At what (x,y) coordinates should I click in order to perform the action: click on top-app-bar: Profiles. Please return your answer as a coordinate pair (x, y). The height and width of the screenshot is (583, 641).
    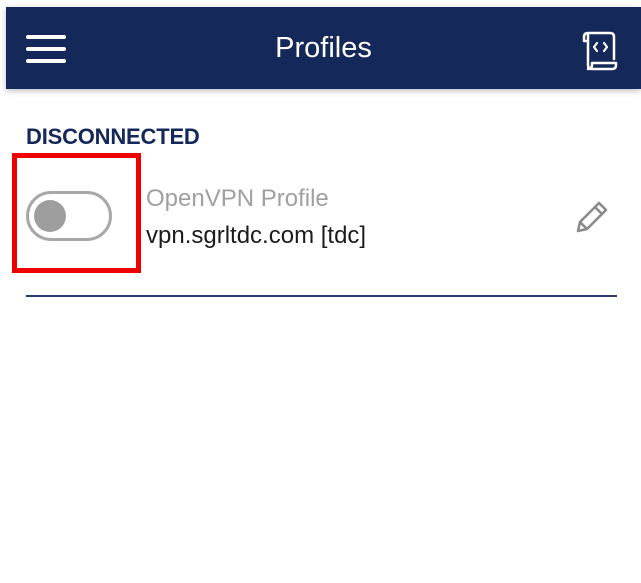
    Looking at the image, I should click on (323, 48).